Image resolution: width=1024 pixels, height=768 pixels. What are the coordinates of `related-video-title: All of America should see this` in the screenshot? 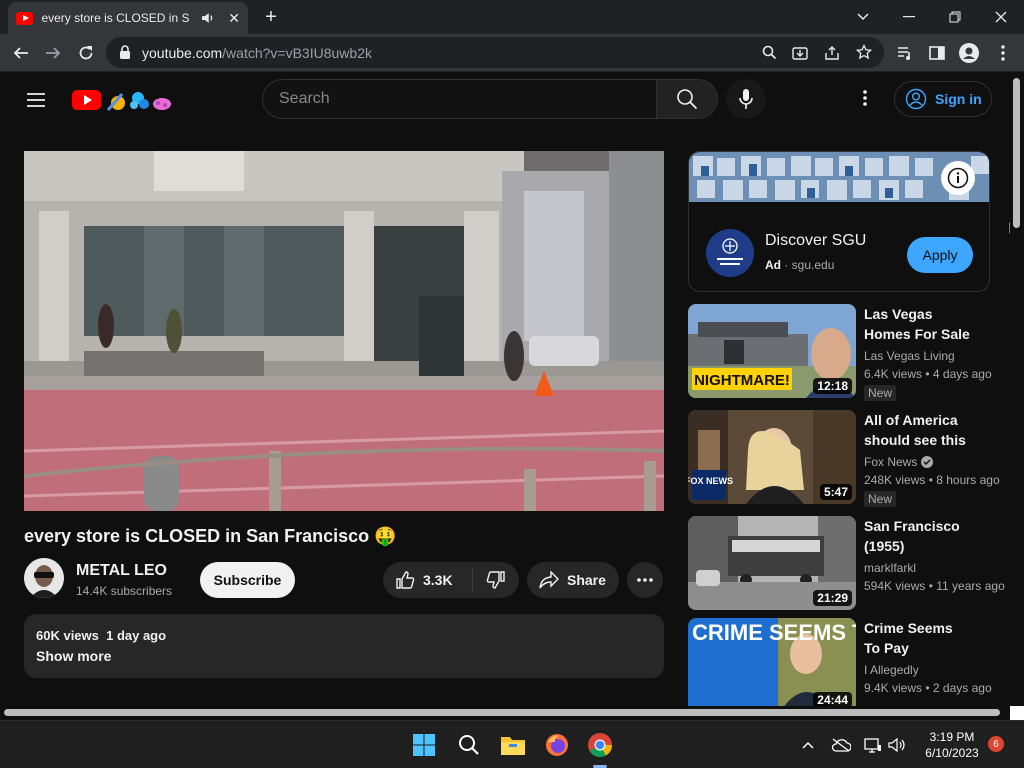 It's located at (918, 430).